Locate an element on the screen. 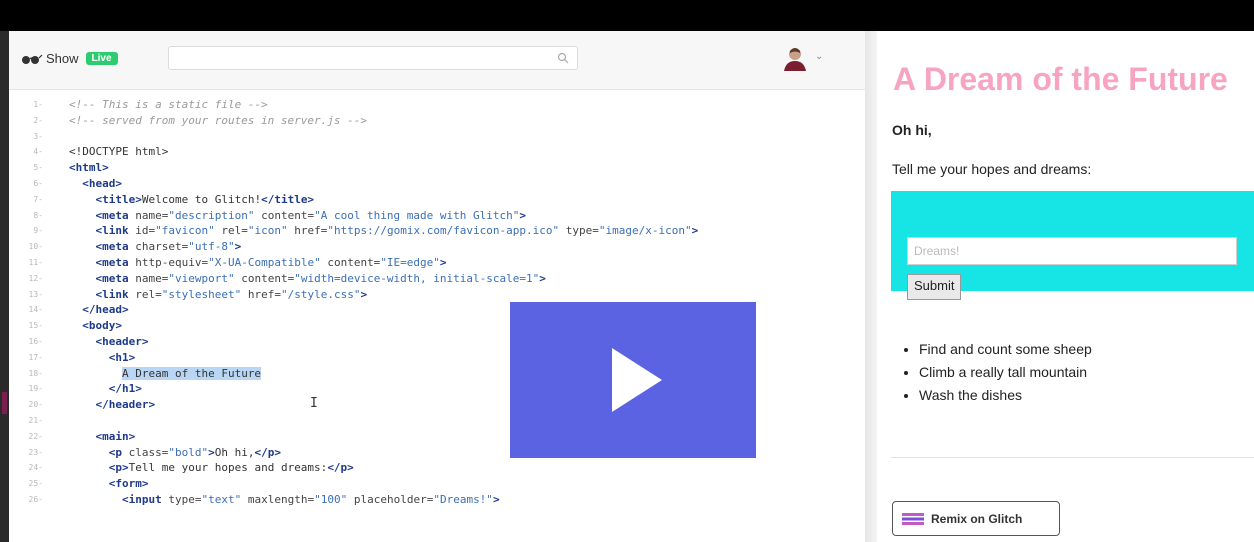  code-text: <form> is located at coordinates (109, 484).